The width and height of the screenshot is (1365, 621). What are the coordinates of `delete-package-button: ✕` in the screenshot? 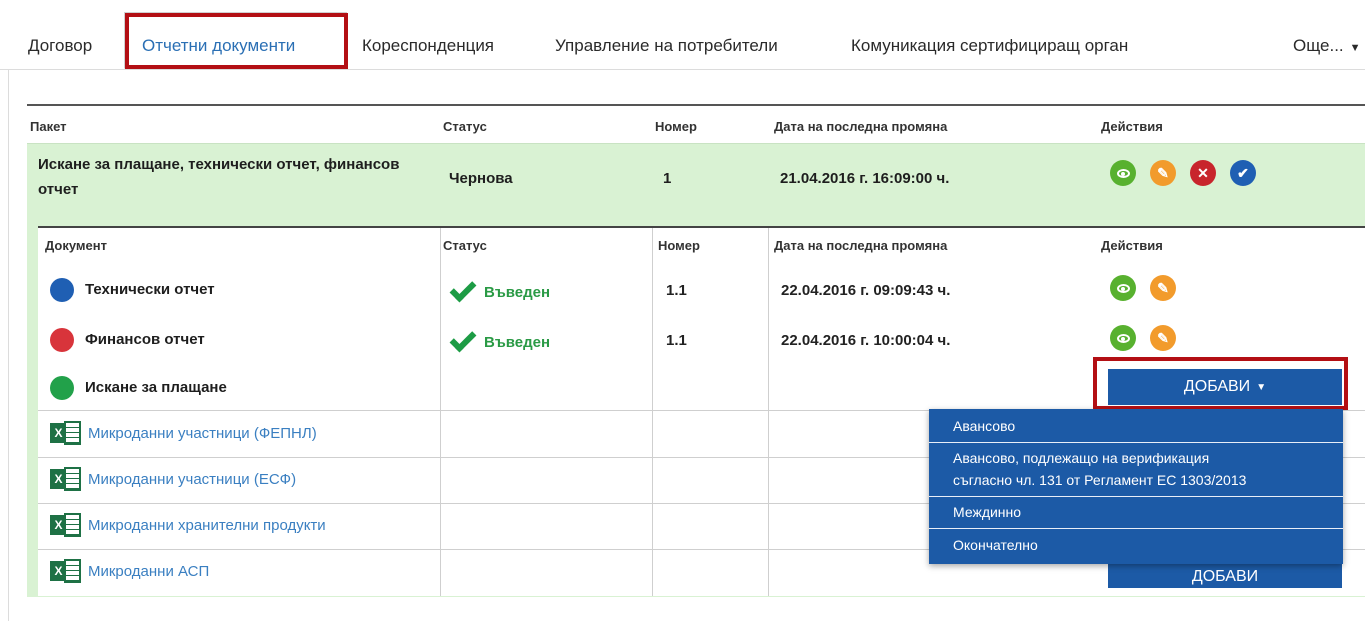 It's located at (1203, 173).